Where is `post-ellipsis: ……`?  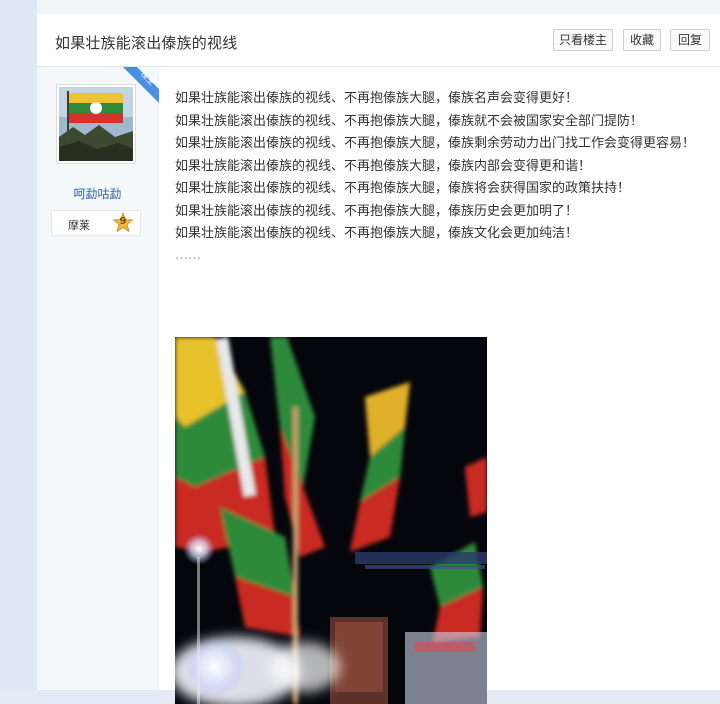
post-ellipsis: …… is located at coordinates (188, 255).